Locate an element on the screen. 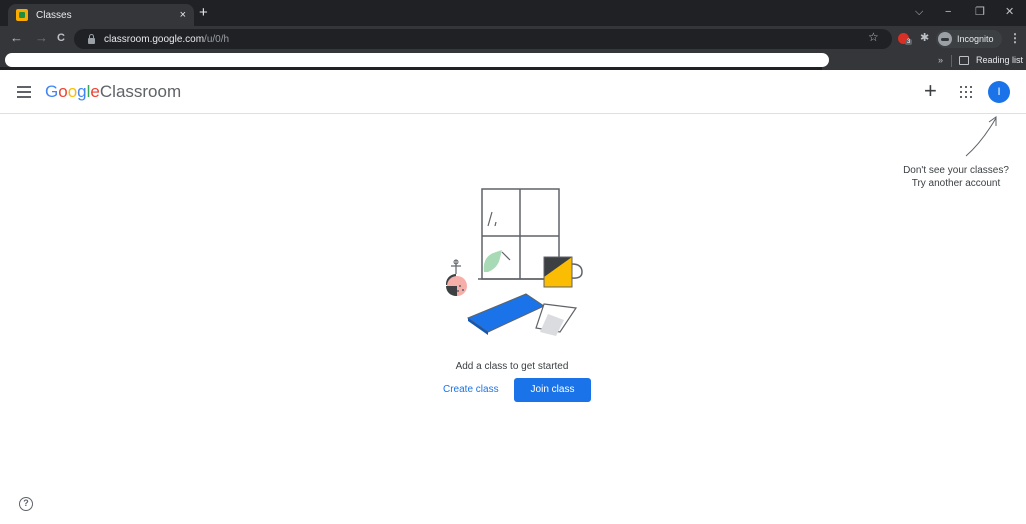 The width and height of the screenshot is (1026, 524). empty-state-message: Add a class to get started is located at coordinates (512, 366).